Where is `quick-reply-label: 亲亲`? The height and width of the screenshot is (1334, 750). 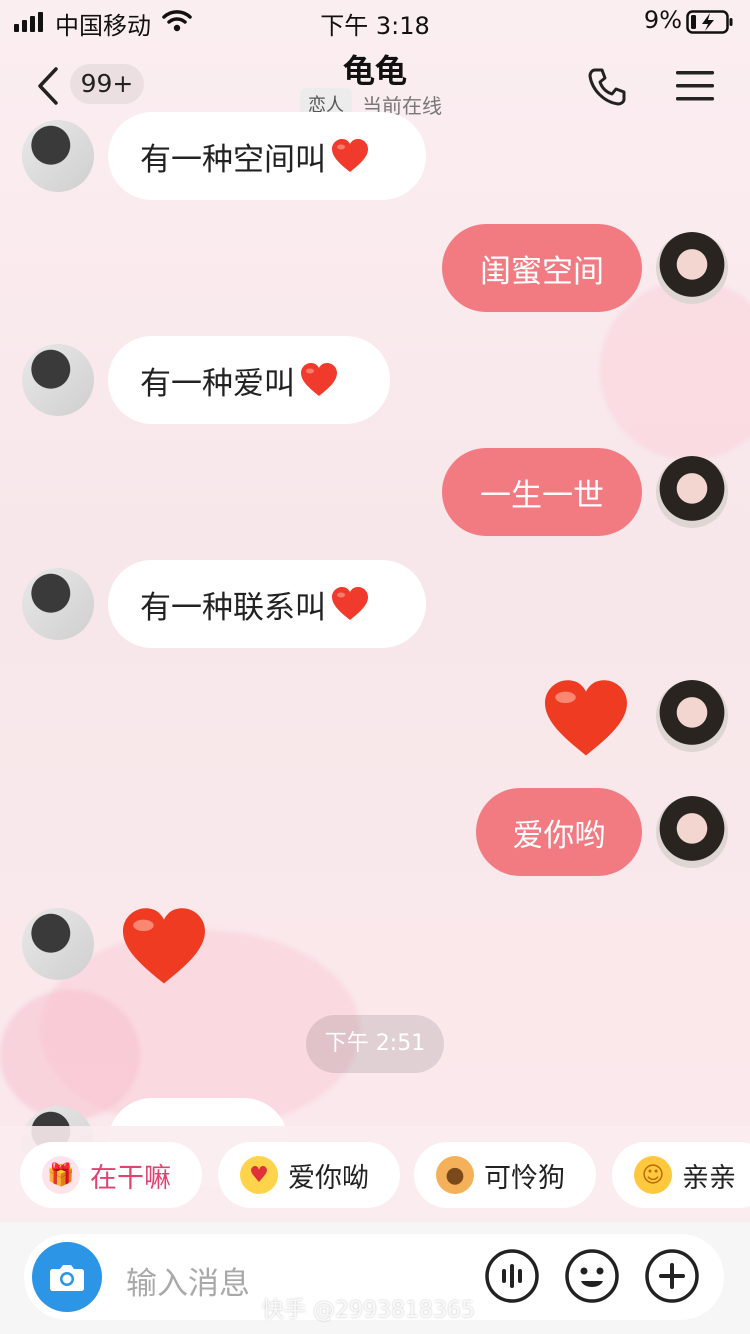
quick-reply-label: 亲亲 is located at coordinates (709, 1178).